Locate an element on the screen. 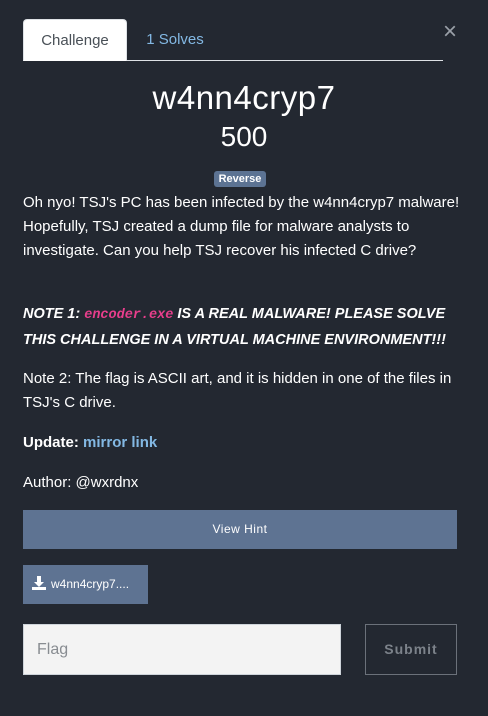 The height and width of the screenshot is (716, 488). challenge-tabs: Challenge 1 Solves is located at coordinates (233, 40).